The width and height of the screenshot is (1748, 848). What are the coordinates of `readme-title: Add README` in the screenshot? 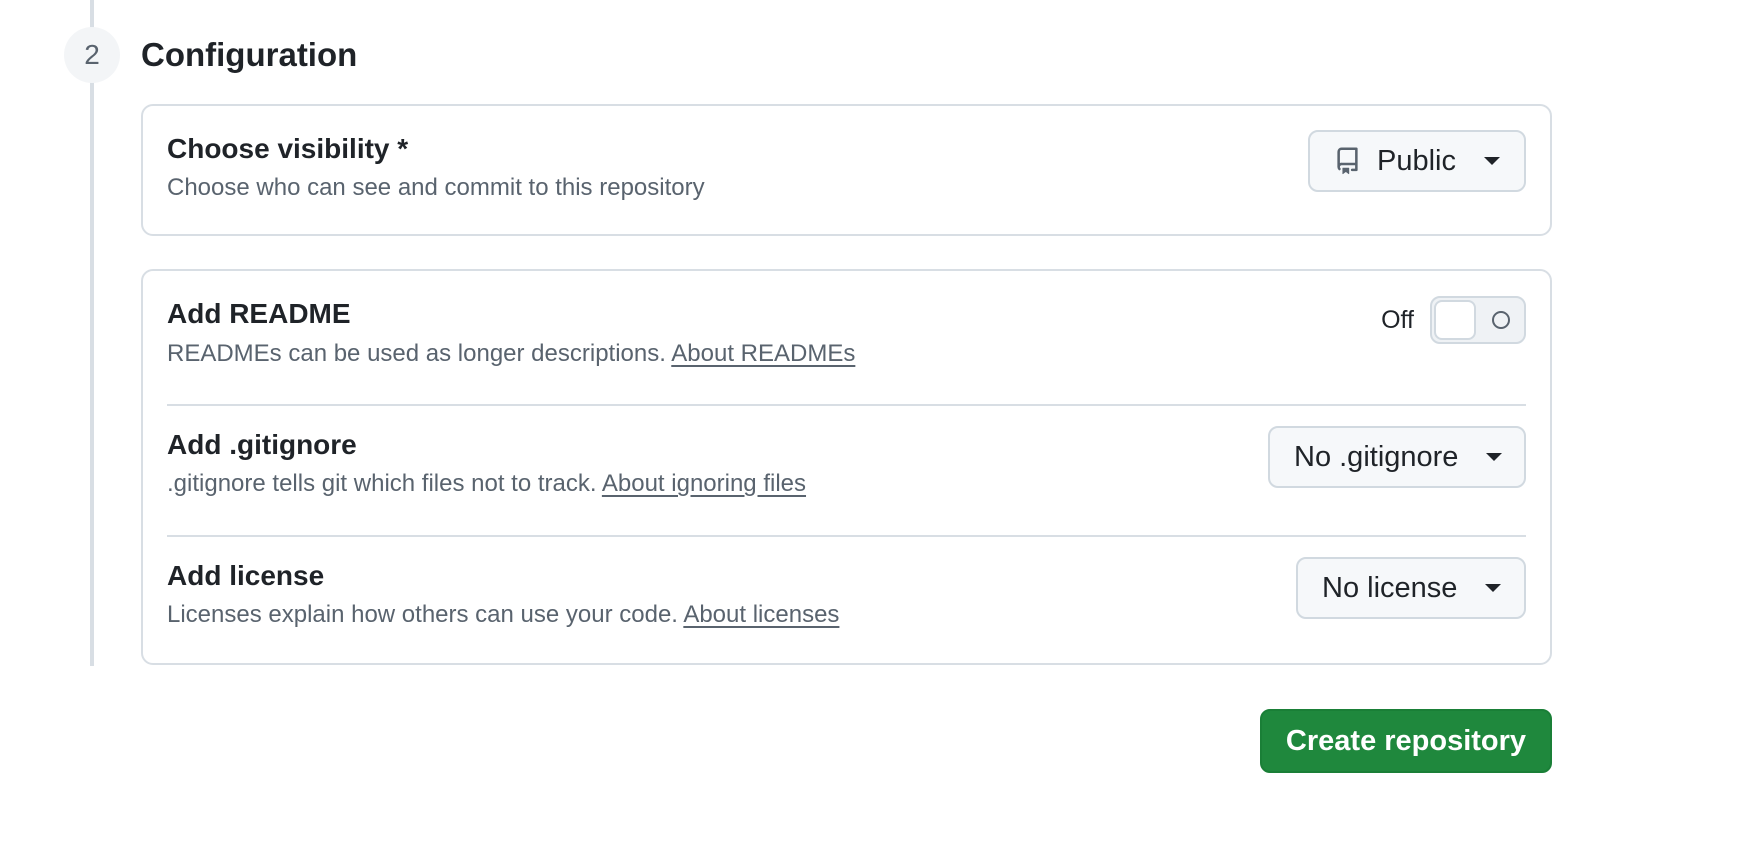 It's located at (259, 313).